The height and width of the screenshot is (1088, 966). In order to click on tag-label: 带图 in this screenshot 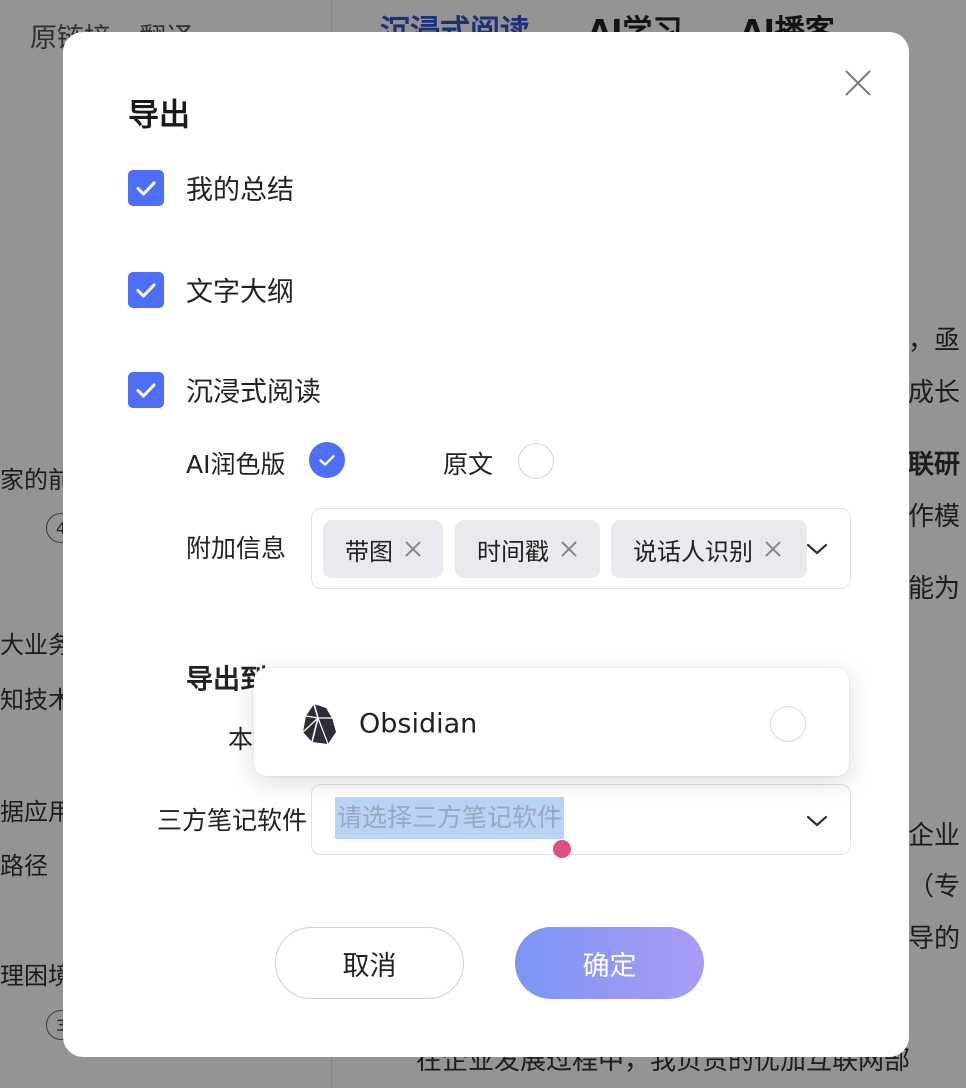, I will do `click(369, 551)`.